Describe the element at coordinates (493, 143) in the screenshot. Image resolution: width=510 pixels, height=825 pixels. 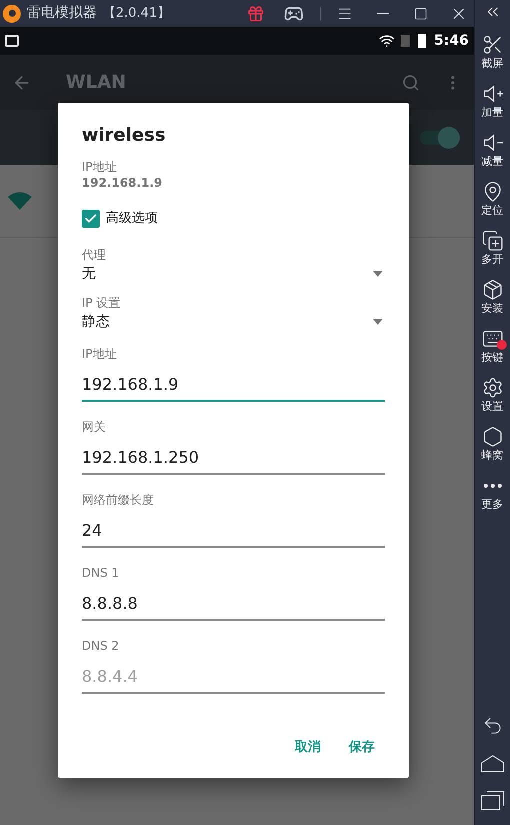
I see `volume-down-icon` at that location.